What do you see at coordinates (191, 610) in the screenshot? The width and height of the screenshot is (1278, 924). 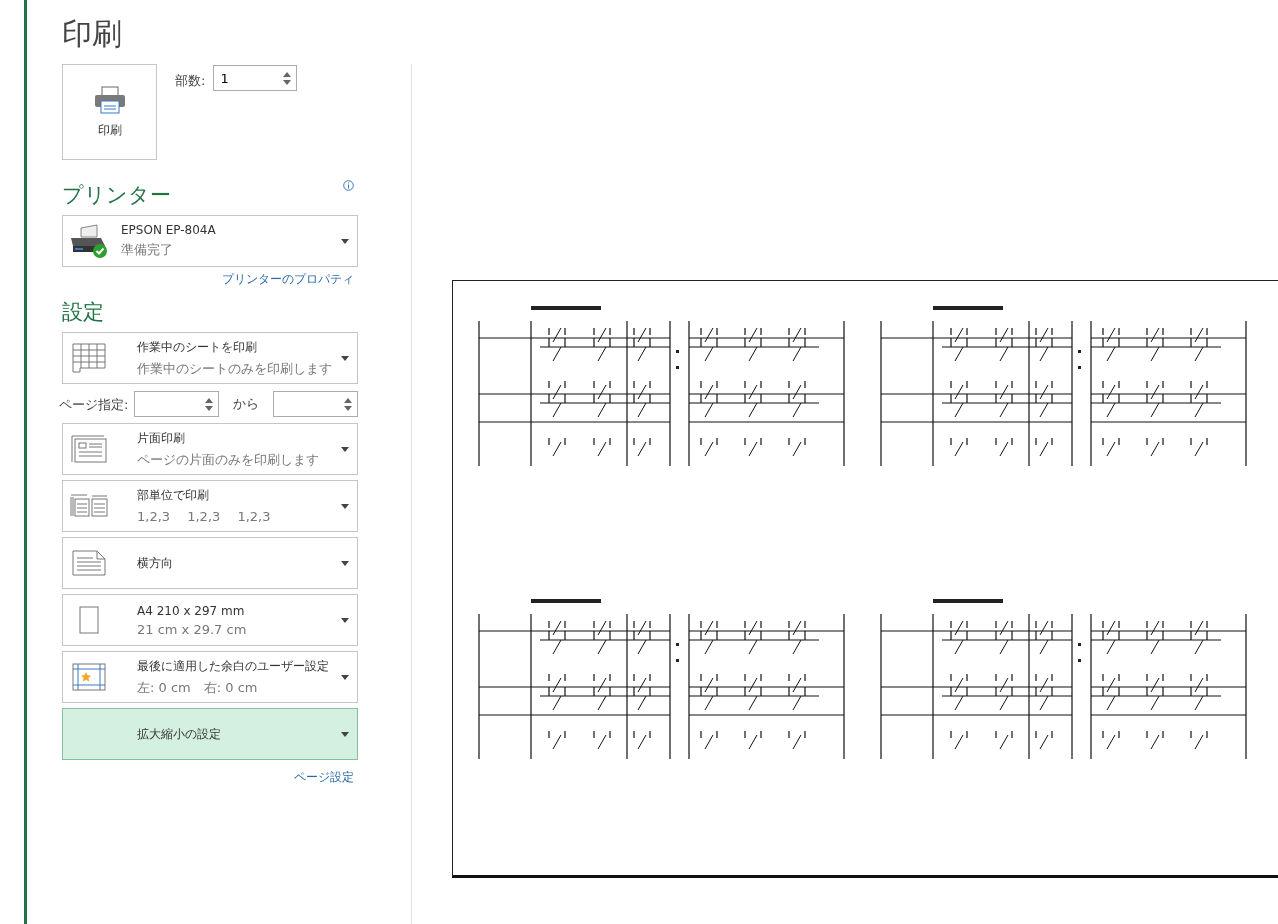 I see `option-title: A4 210 x 297 mm` at bounding box center [191, 610].